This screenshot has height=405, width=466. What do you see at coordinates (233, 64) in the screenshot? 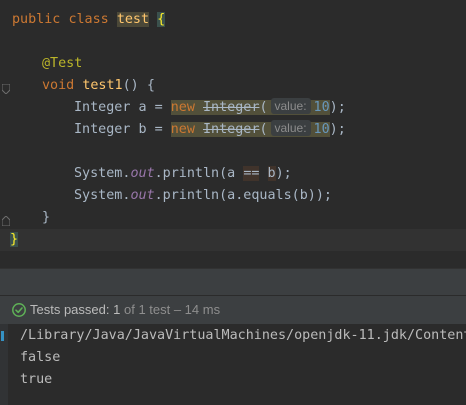
I see `code-line-annotation: @Test` at bounding box center [233, 64].